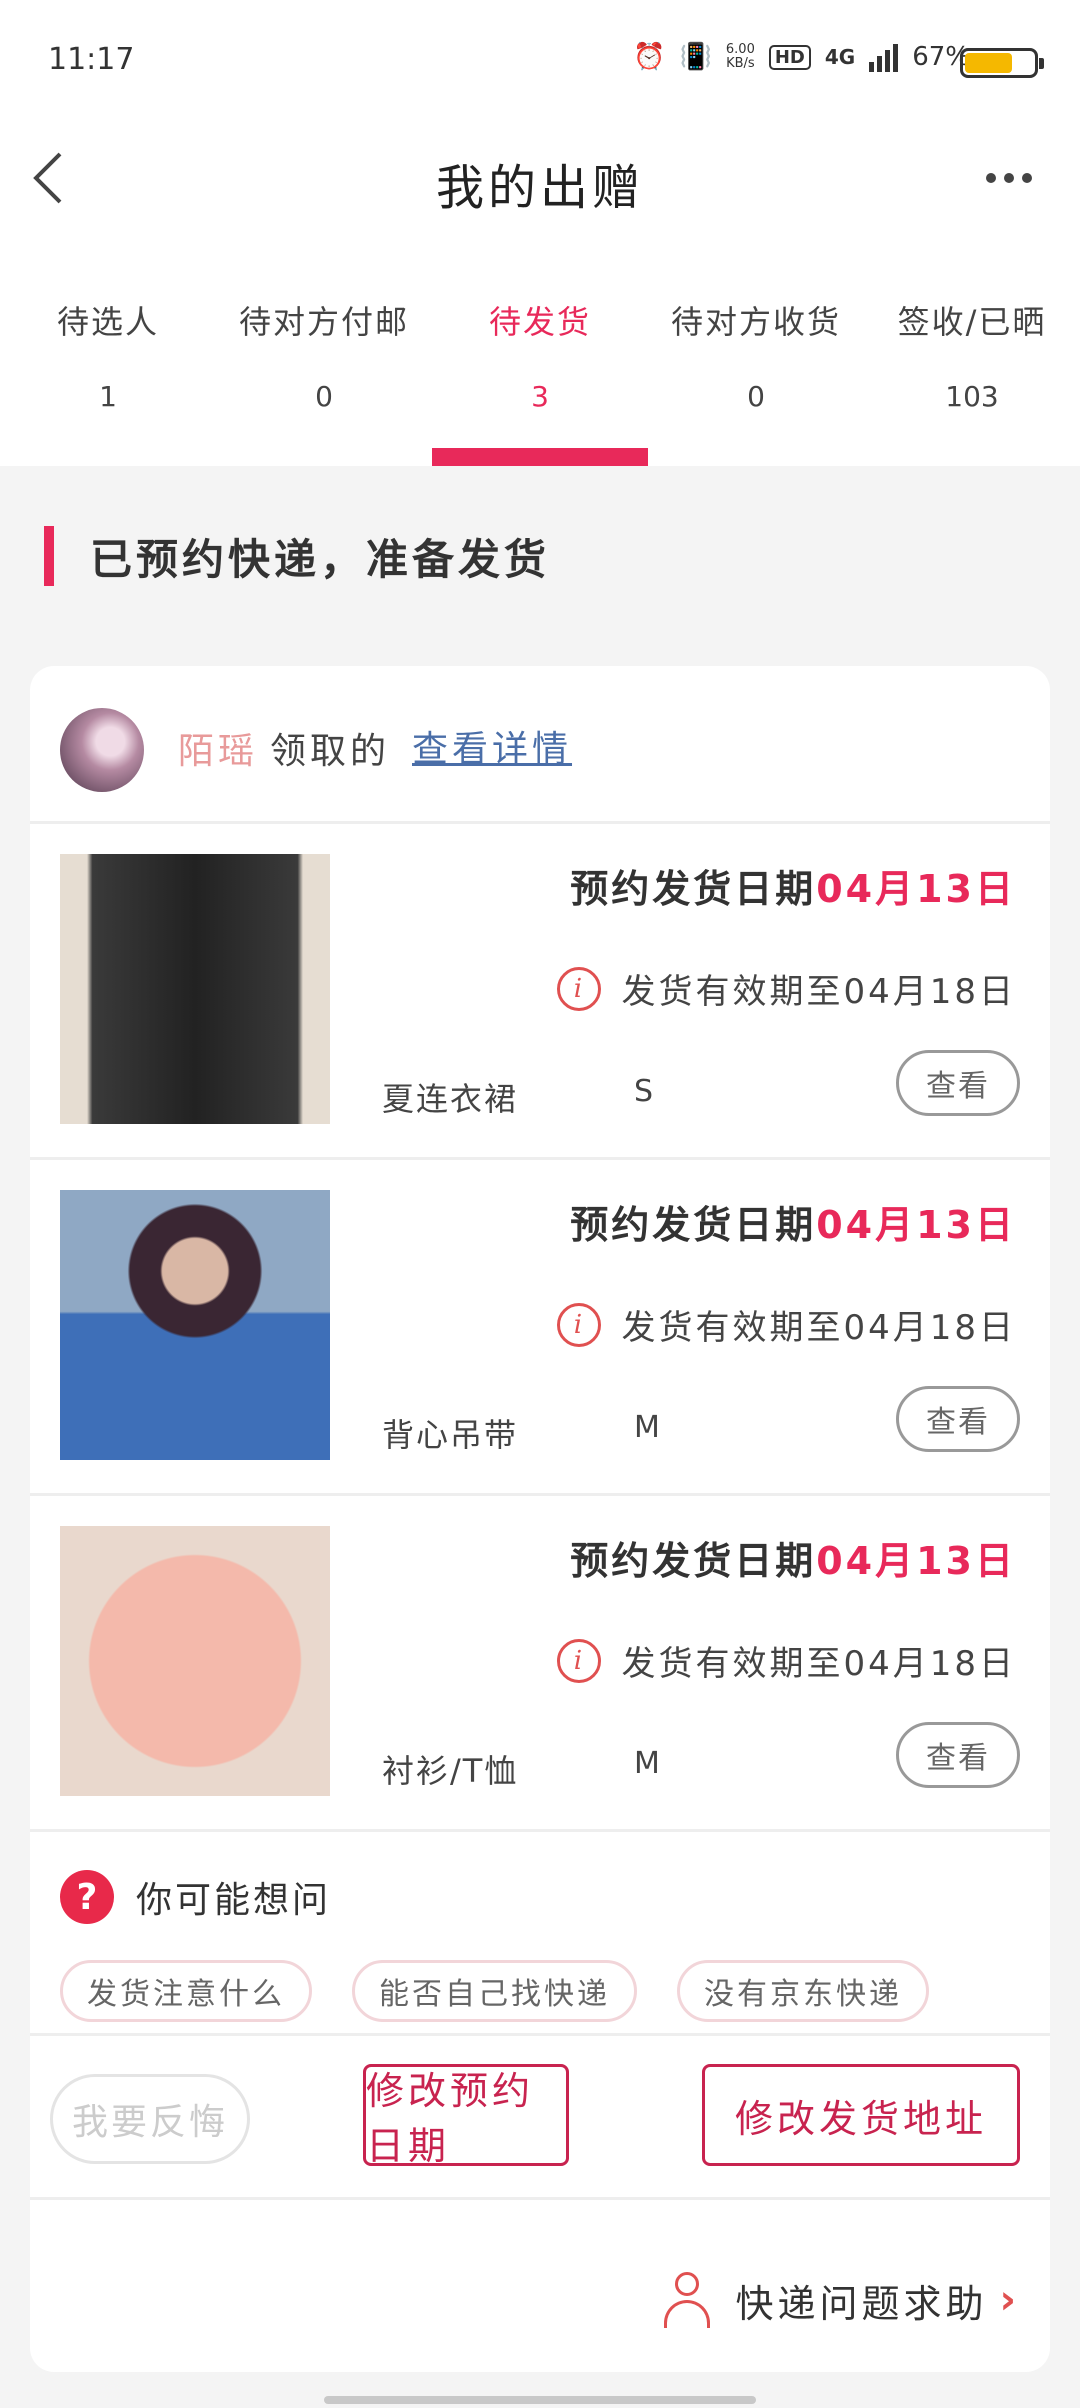  What do you see at coordinates (450, 1099) in the screenshot?
I see `item-name: 夏连衣裙` at bounding box center [450, 1099].